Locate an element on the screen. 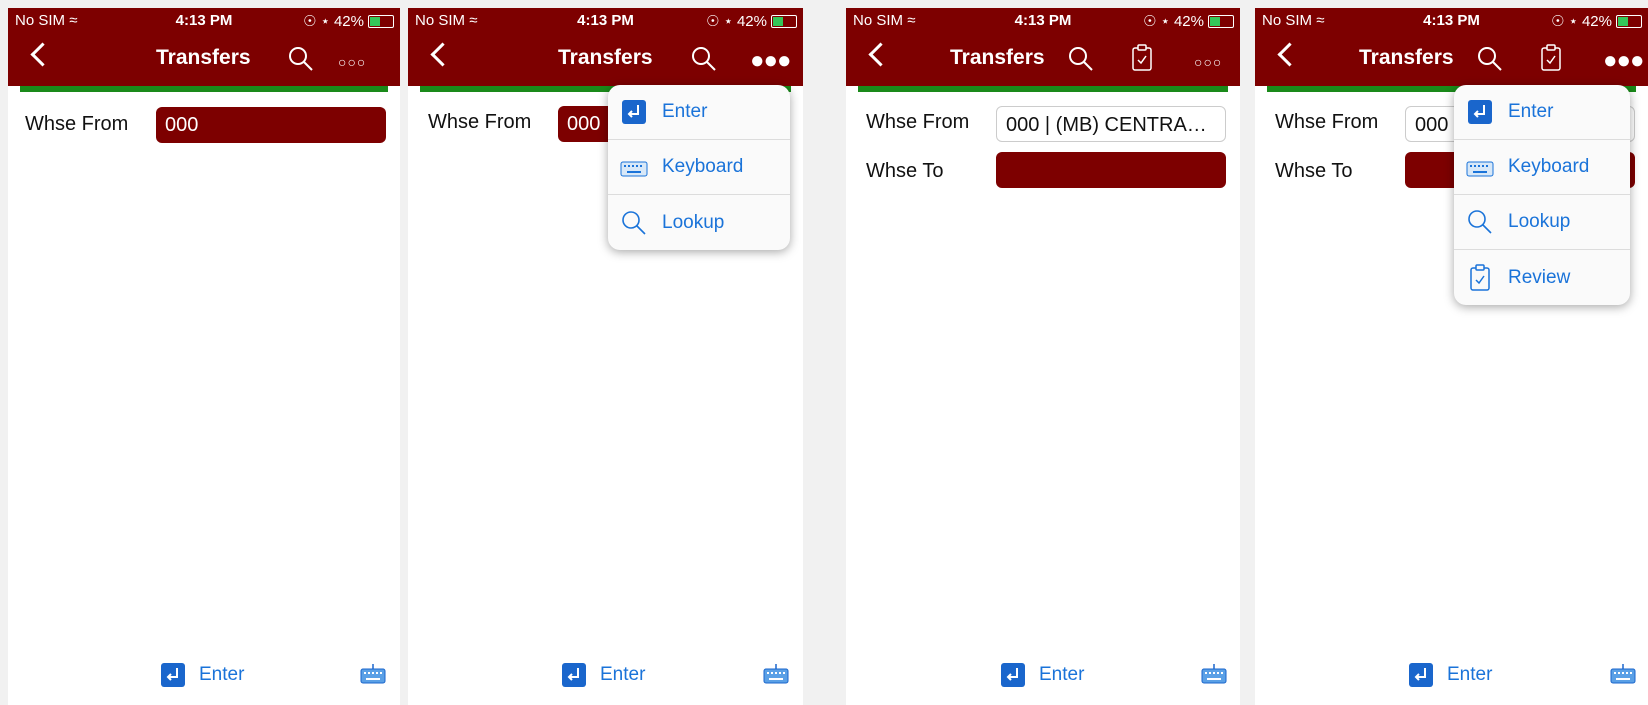 The width and height of the screenshot is (1648, 705). status-bar: No SIM ︎≈ 4:13 PM ☉ ⋆ 42% is located at coordinates (204, 20).